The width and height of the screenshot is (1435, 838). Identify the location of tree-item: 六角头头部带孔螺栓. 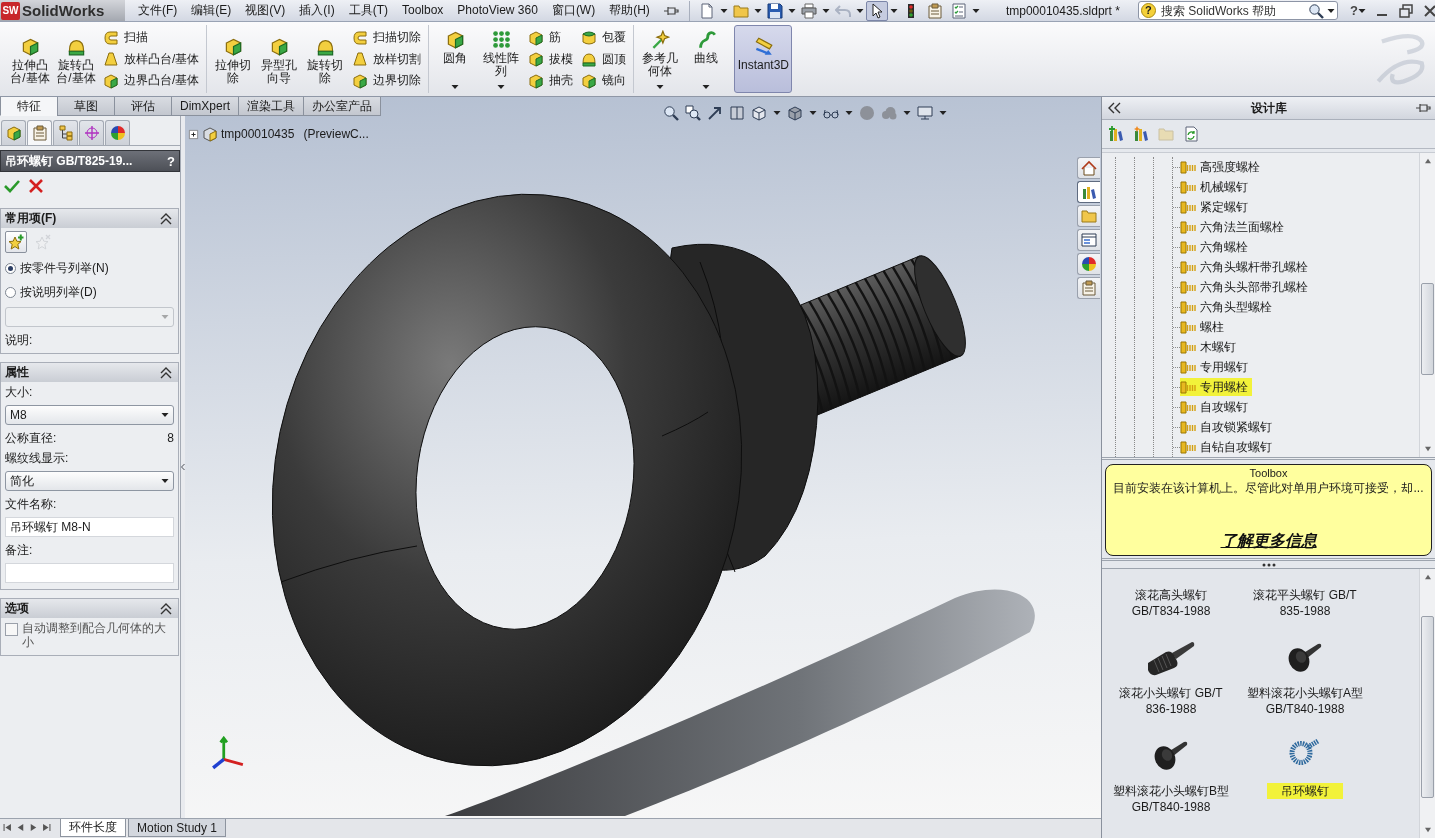
(1246, 287).